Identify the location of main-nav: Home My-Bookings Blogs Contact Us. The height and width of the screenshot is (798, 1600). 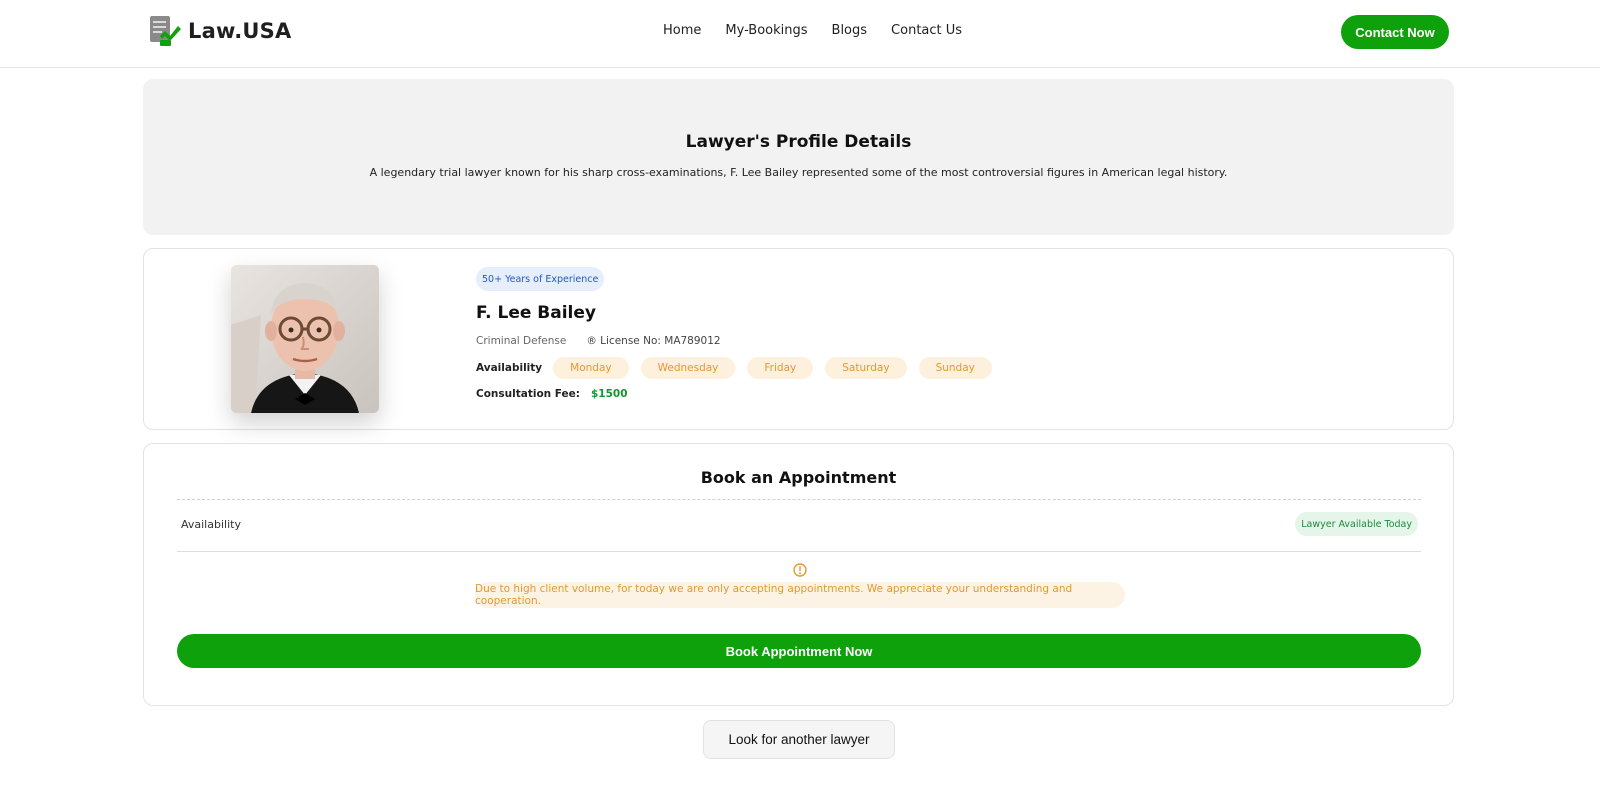
(812, 30).